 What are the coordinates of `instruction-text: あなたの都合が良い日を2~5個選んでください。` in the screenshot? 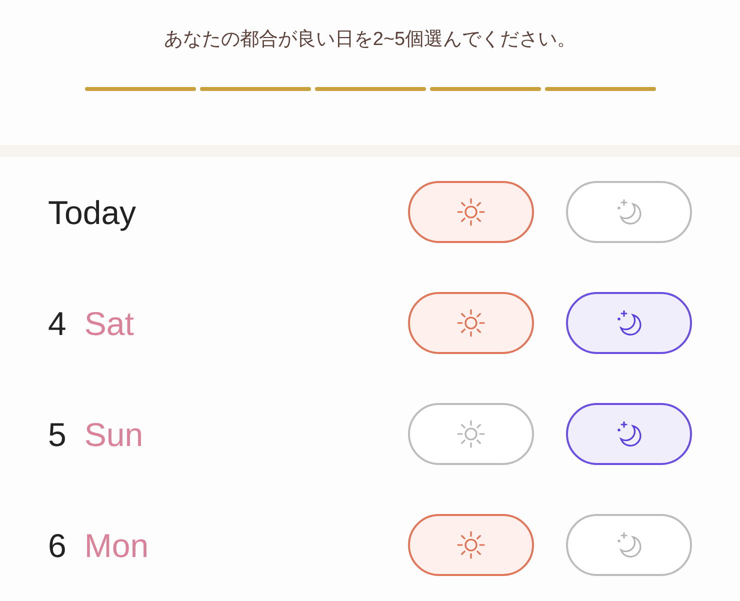 It's located at (370, 40).